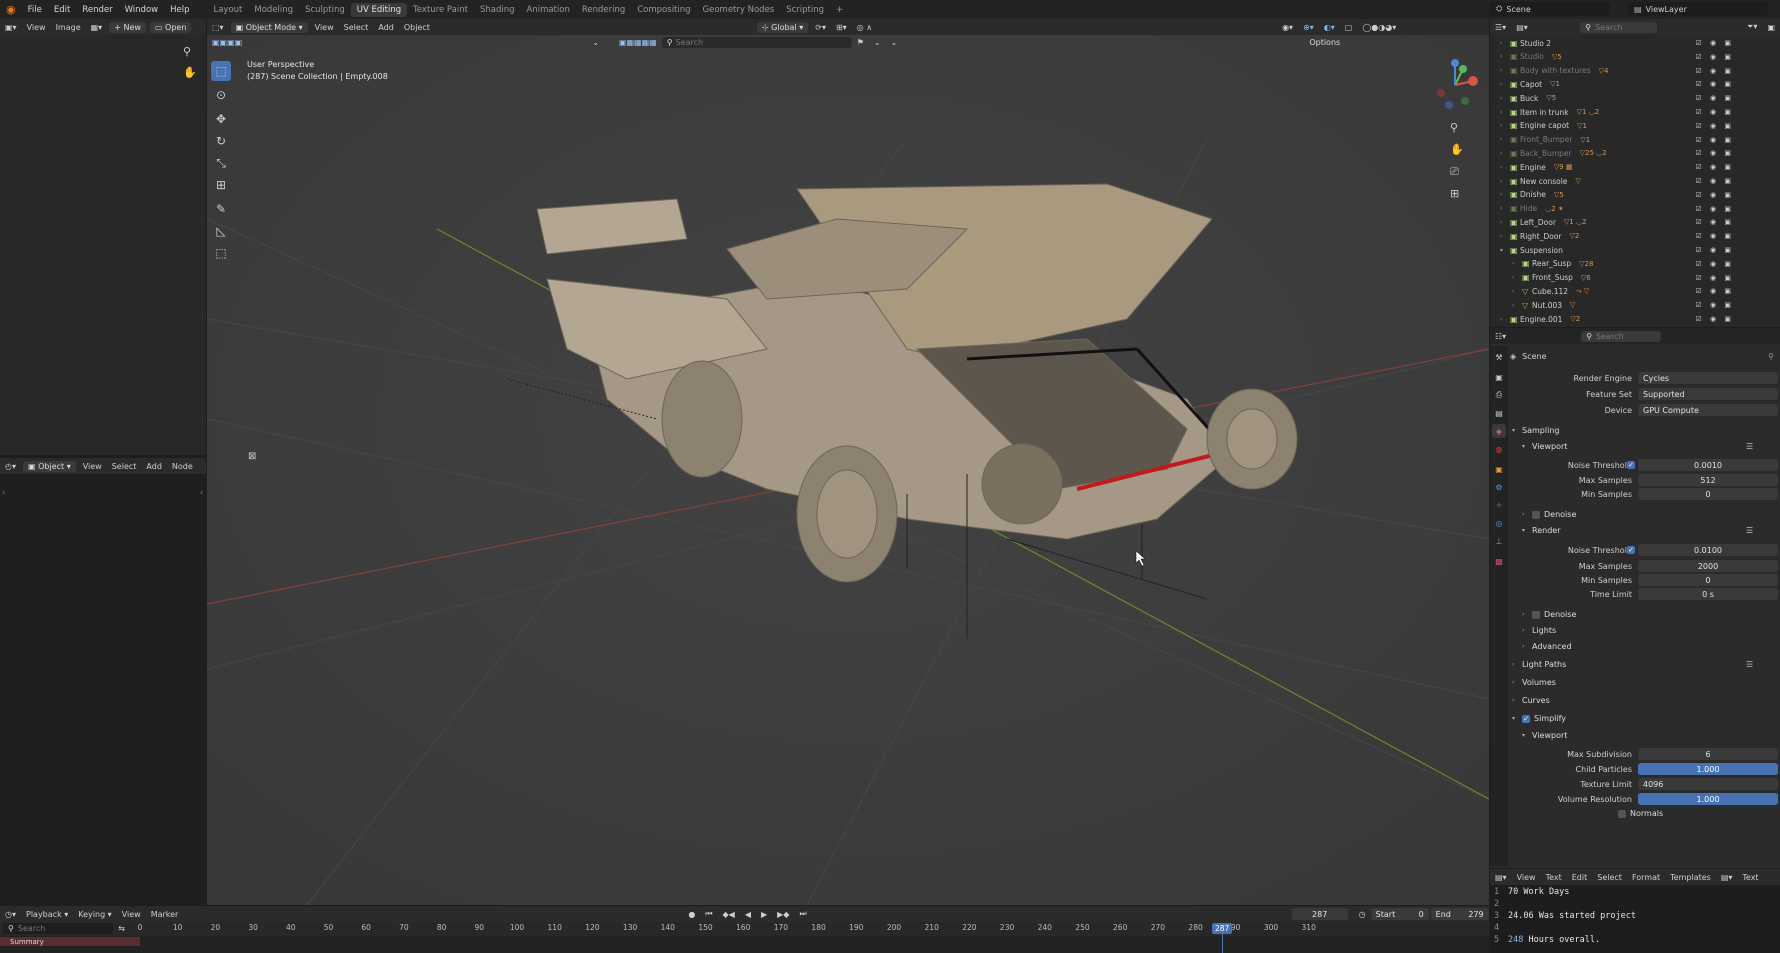 The height and width of the screenshot is (953, 1780). I want to click on device-dropdown: GPU Compute, so click(1708, 410).